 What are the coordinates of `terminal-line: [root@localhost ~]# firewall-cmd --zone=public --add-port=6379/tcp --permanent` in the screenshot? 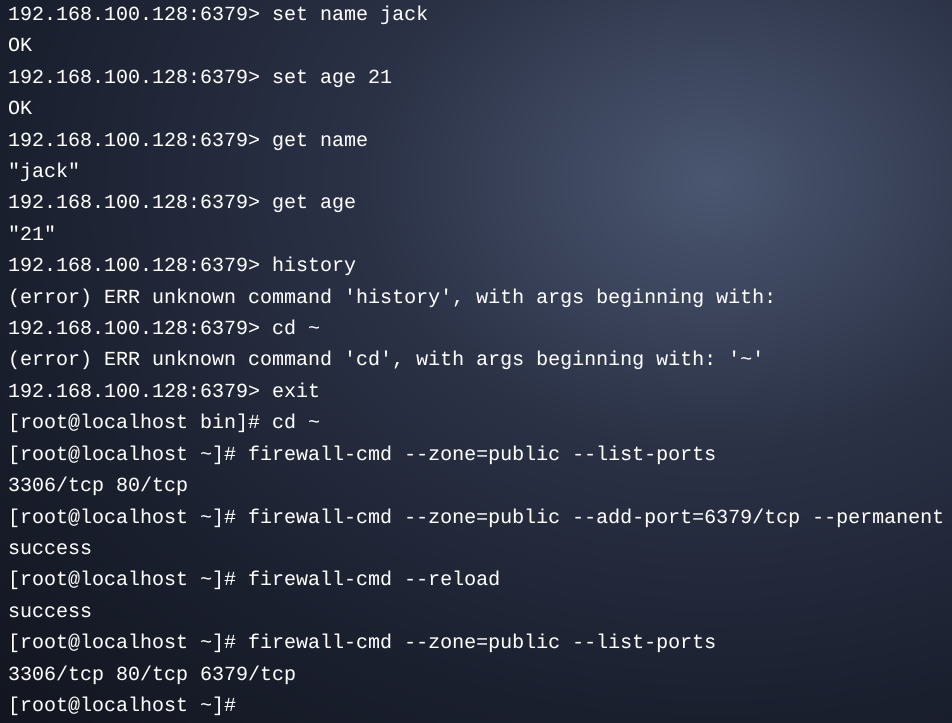 It's located at (476, 519).